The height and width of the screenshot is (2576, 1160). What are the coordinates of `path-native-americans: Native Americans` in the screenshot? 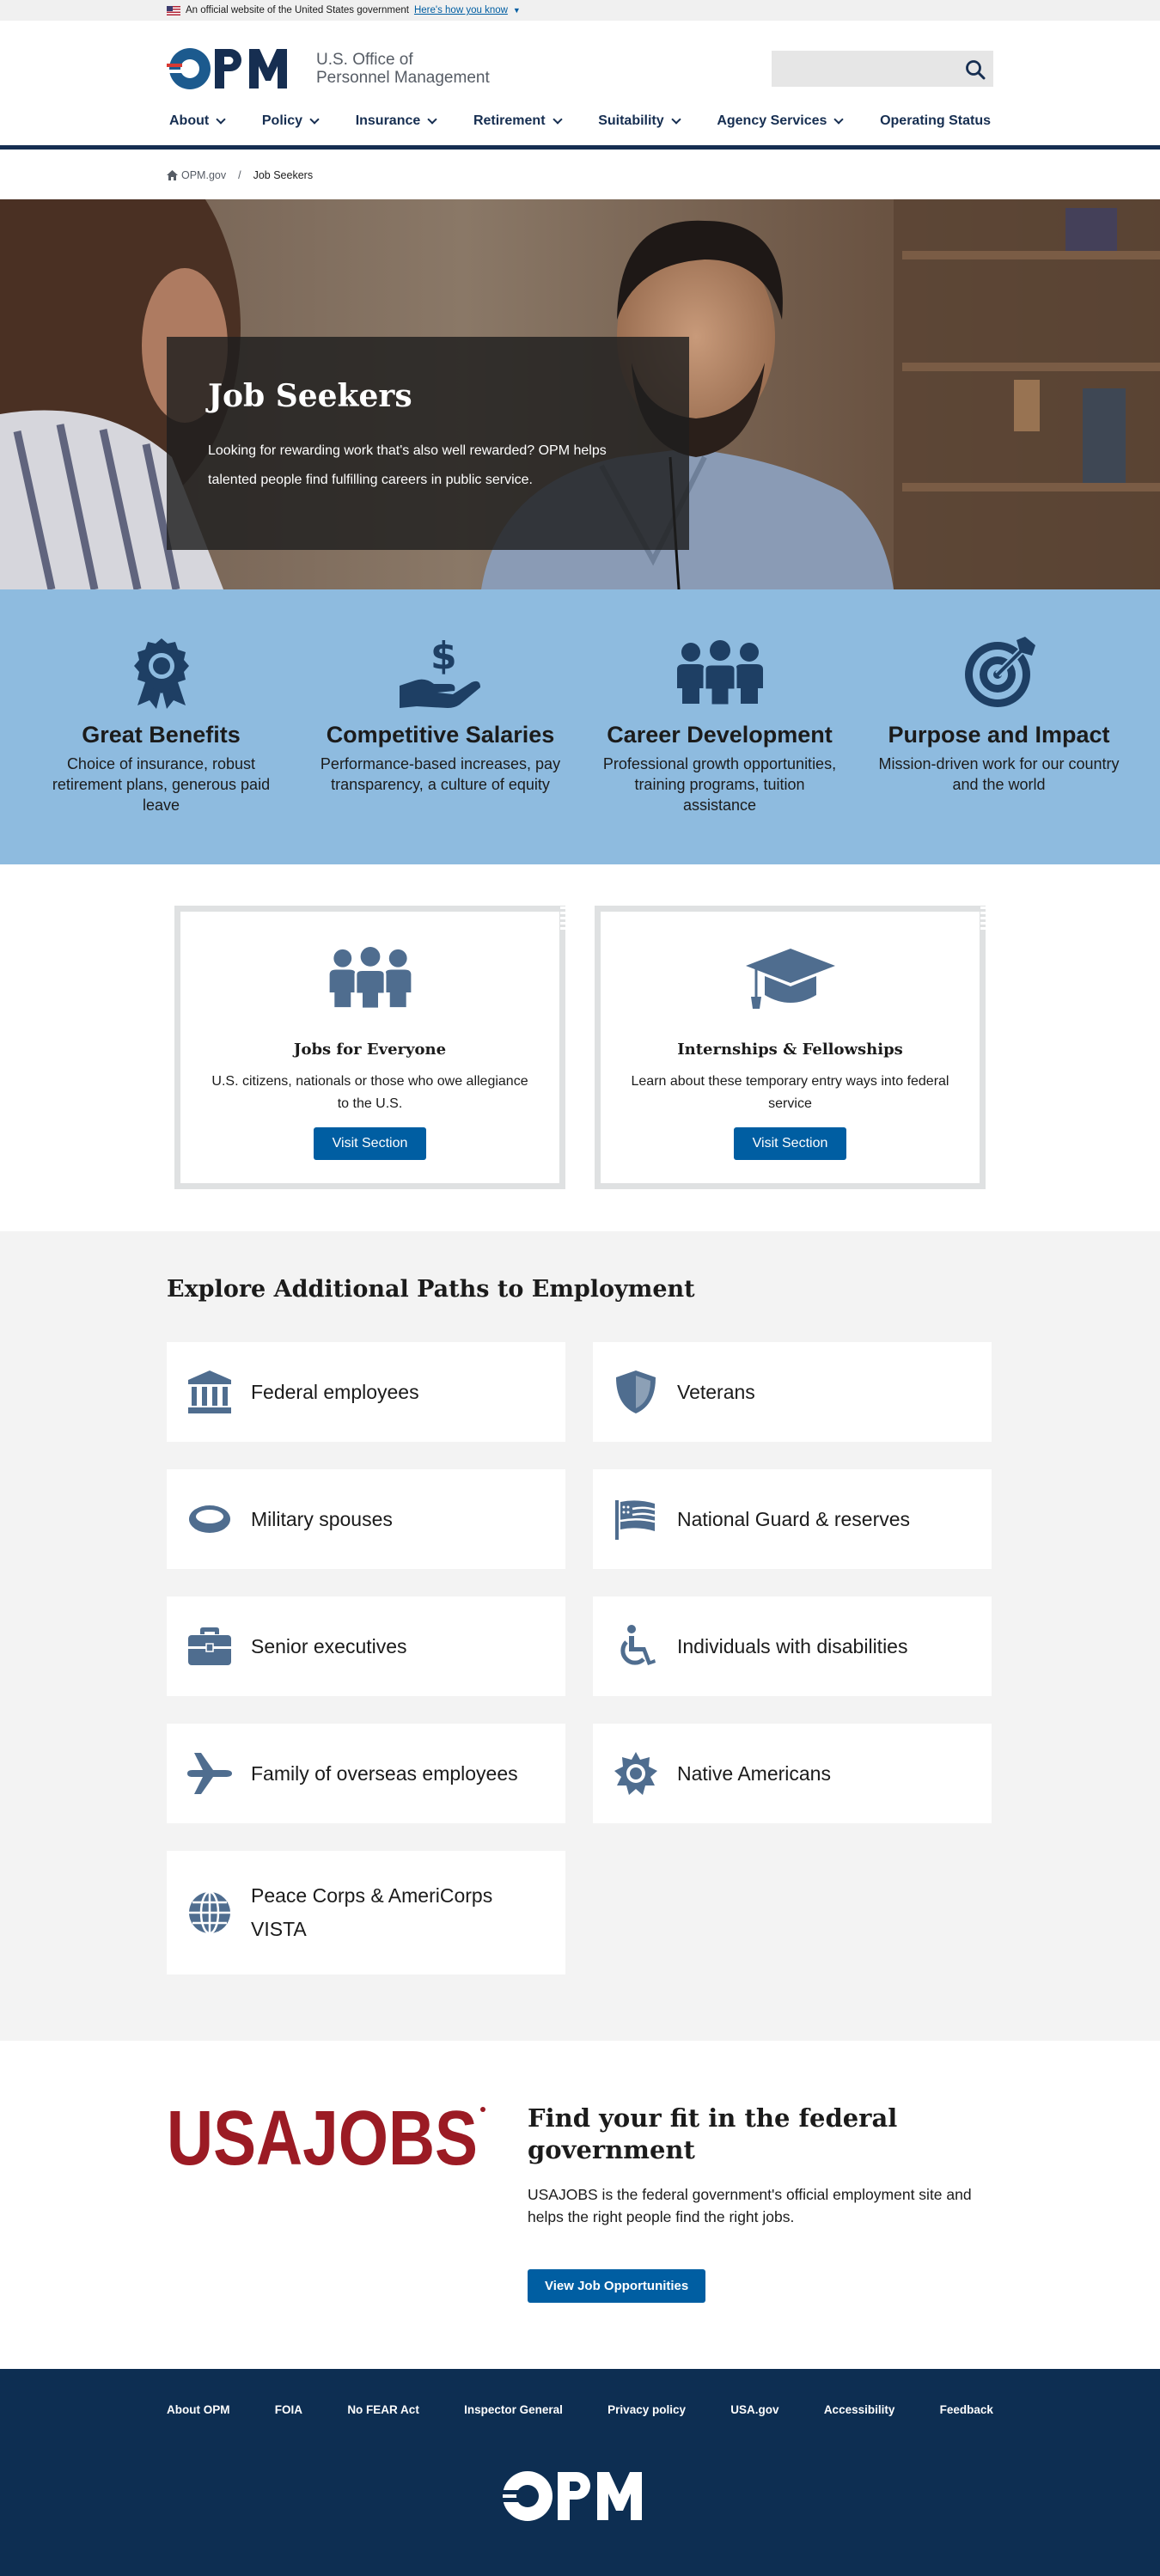 It's located at (792, 1773).